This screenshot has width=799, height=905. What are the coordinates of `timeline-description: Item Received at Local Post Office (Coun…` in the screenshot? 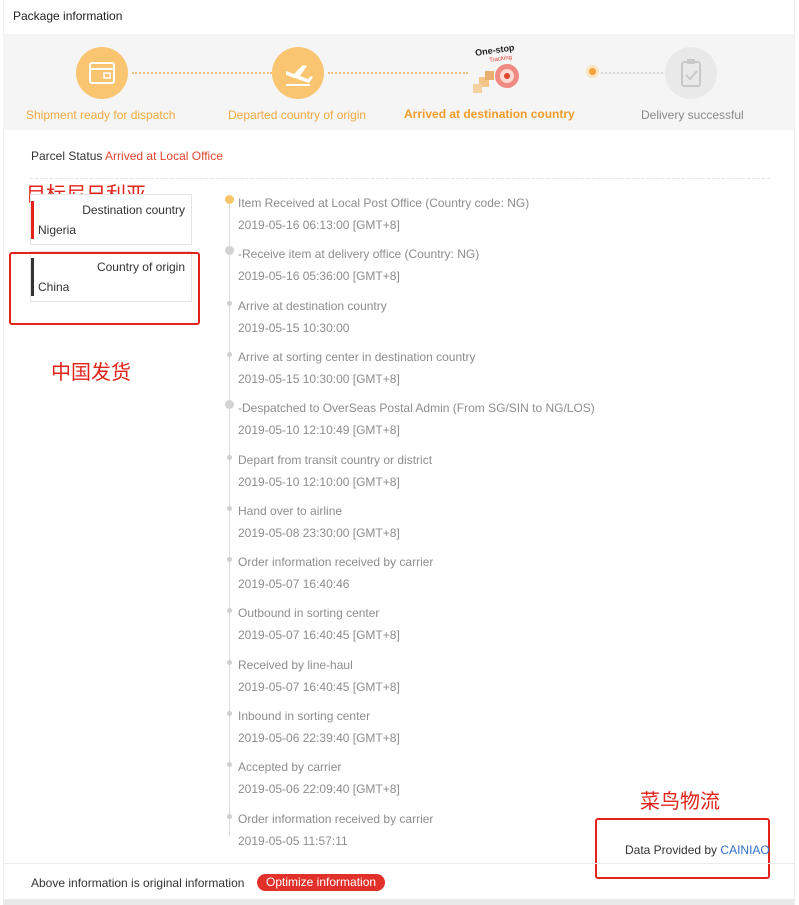 It's located at (384, 203).